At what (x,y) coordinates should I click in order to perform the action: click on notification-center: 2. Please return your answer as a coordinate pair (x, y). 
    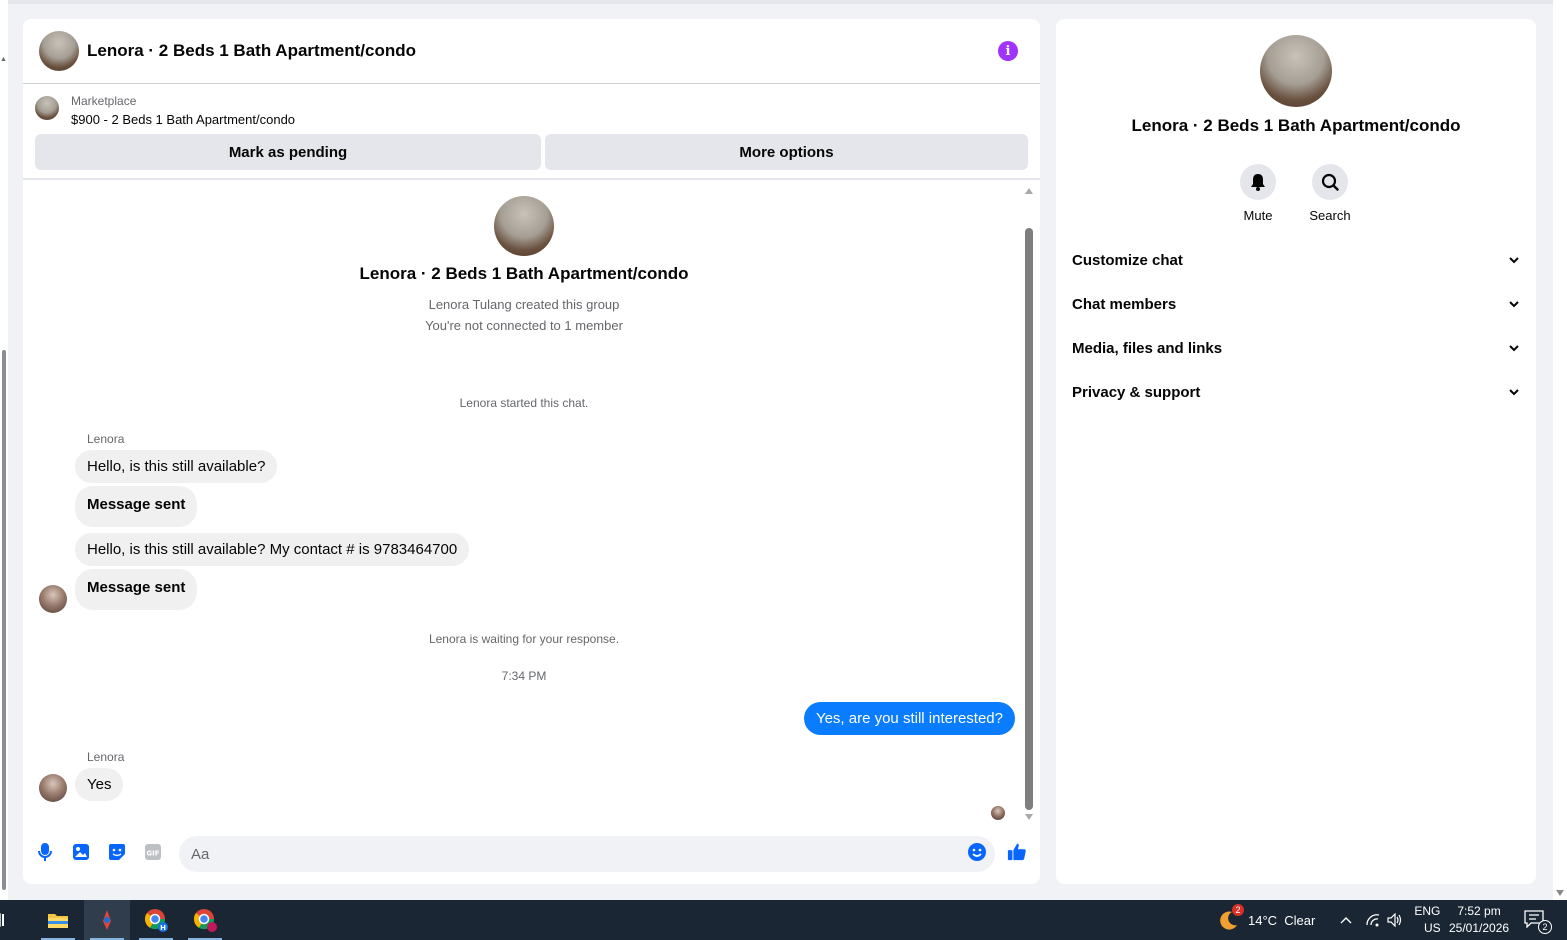
    Looking at the image, I should click on (1538, 920).